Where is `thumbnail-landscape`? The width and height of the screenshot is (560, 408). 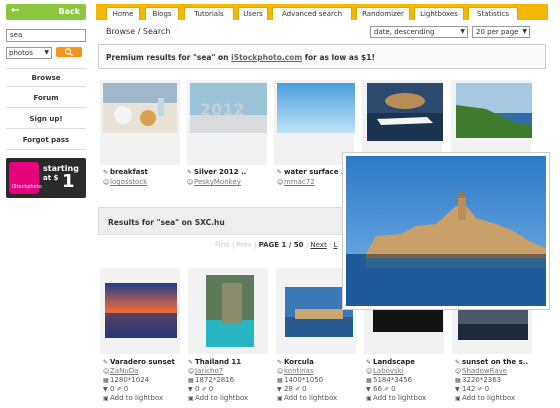
thumbnail-landscape is located at coordinates (408, 321).